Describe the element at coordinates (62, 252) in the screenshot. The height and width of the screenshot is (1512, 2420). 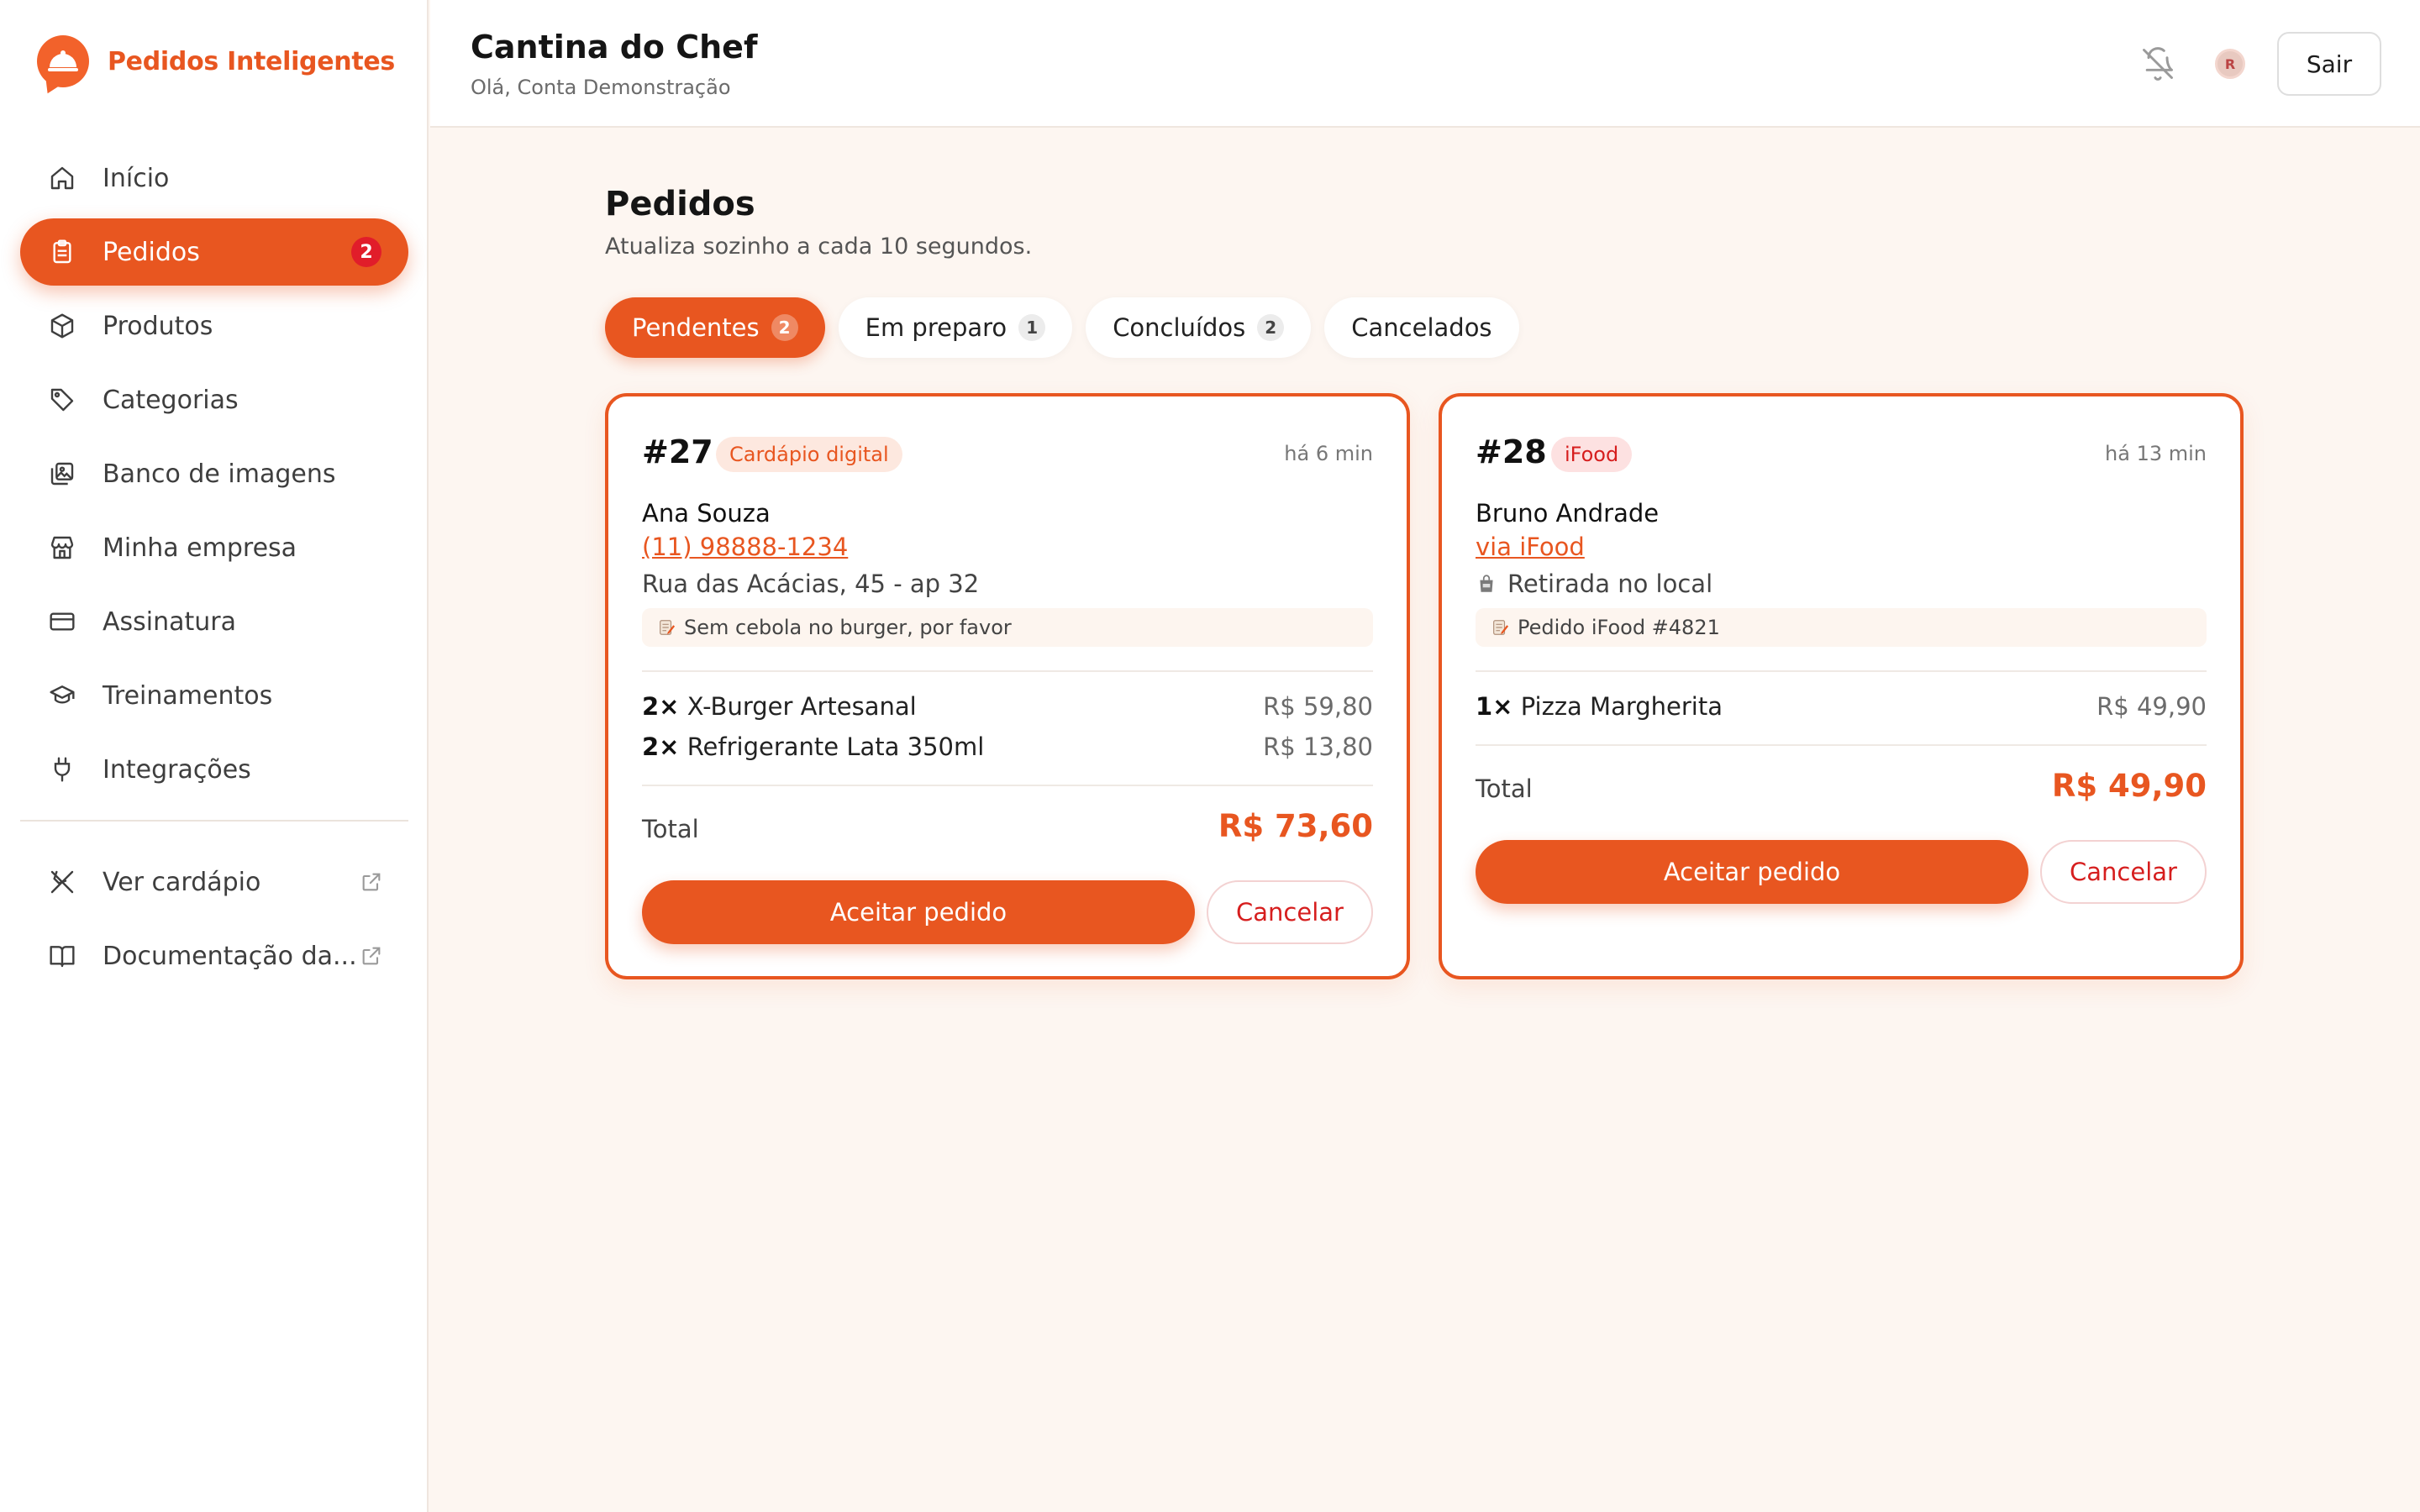
I see `clipboard-icon` at that location.